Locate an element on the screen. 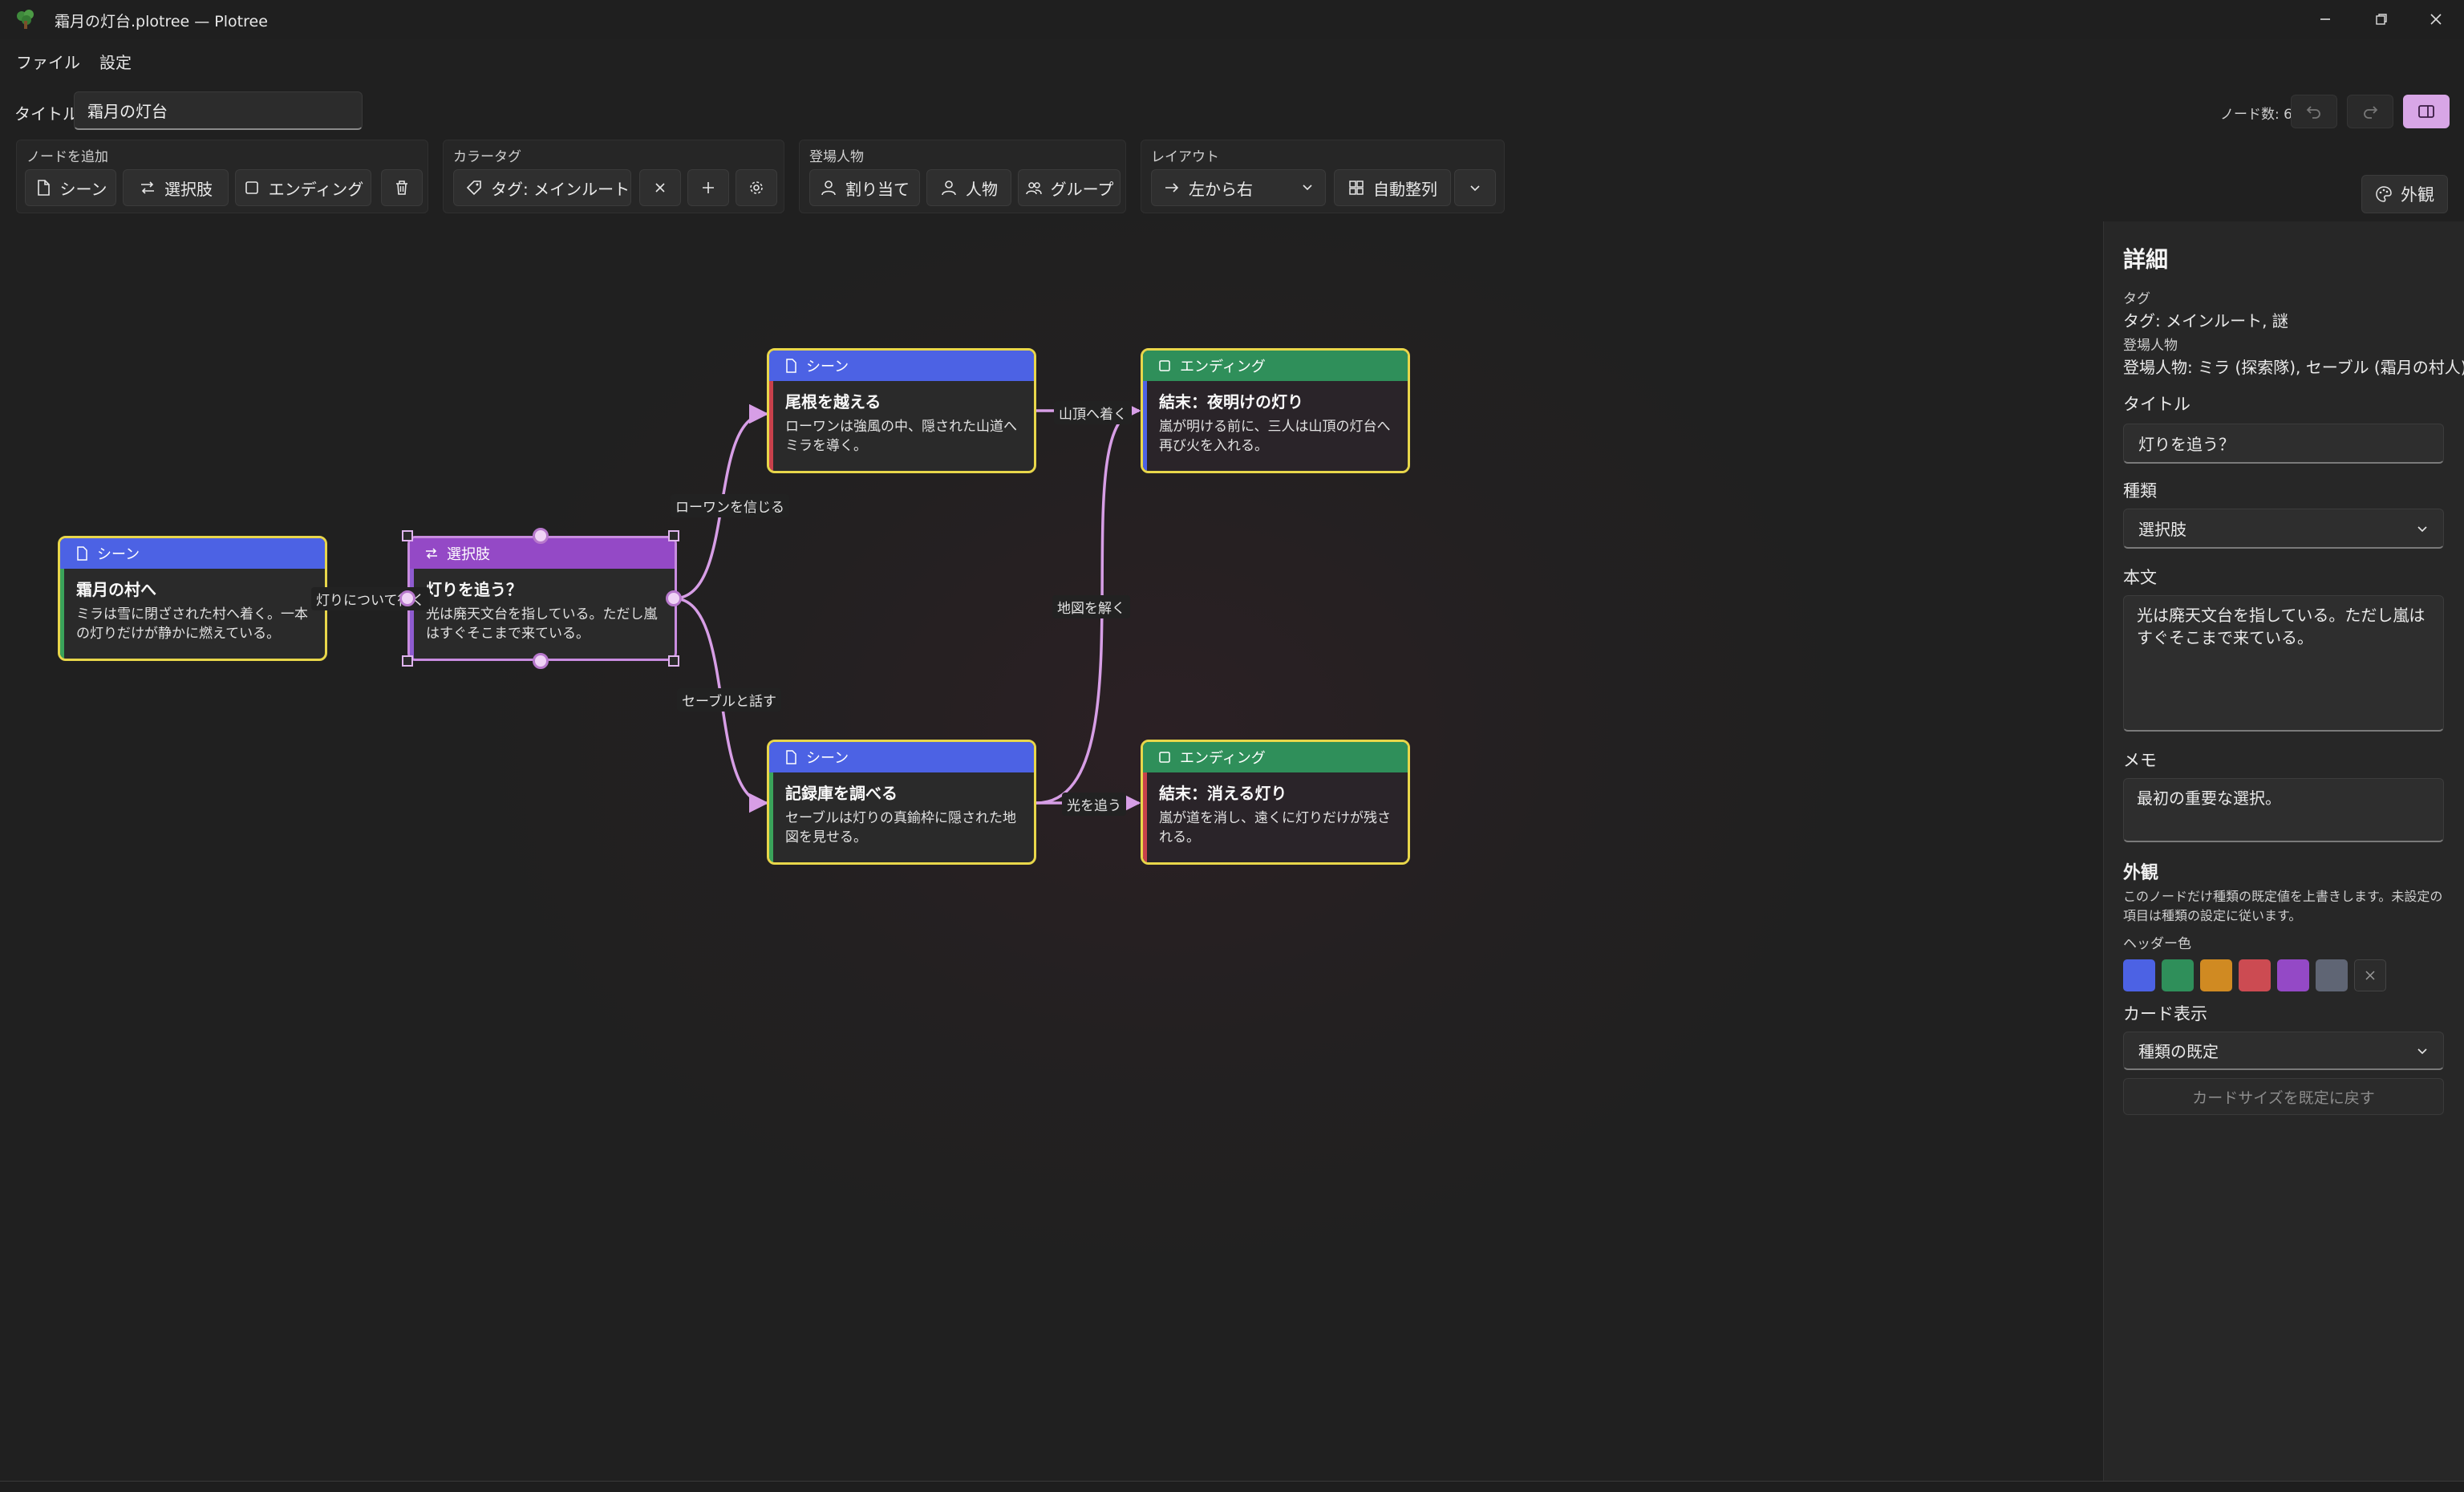  swatch-red is located at coordinates (2255, 975).